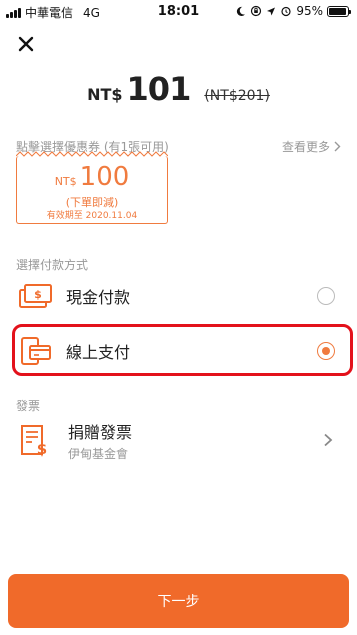 The width and height of the screenshot is (357, 635). Describe the element at coordinates (98, 453) in the screenshot. I see `invoice-subtitle: 伊甸基金會` at that location.